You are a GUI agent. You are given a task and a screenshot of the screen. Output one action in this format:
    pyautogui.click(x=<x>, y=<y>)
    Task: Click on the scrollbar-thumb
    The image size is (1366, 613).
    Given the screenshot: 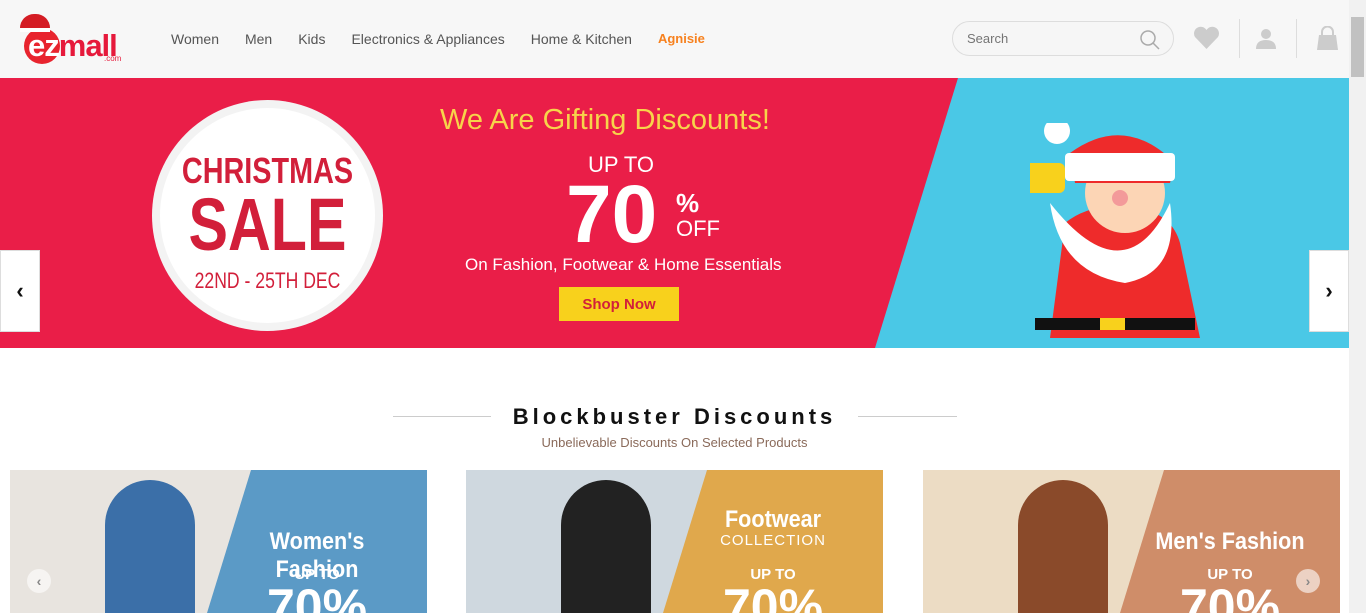 What is the action you would take?
    pyautogui.click(x=1357, y=47)
    